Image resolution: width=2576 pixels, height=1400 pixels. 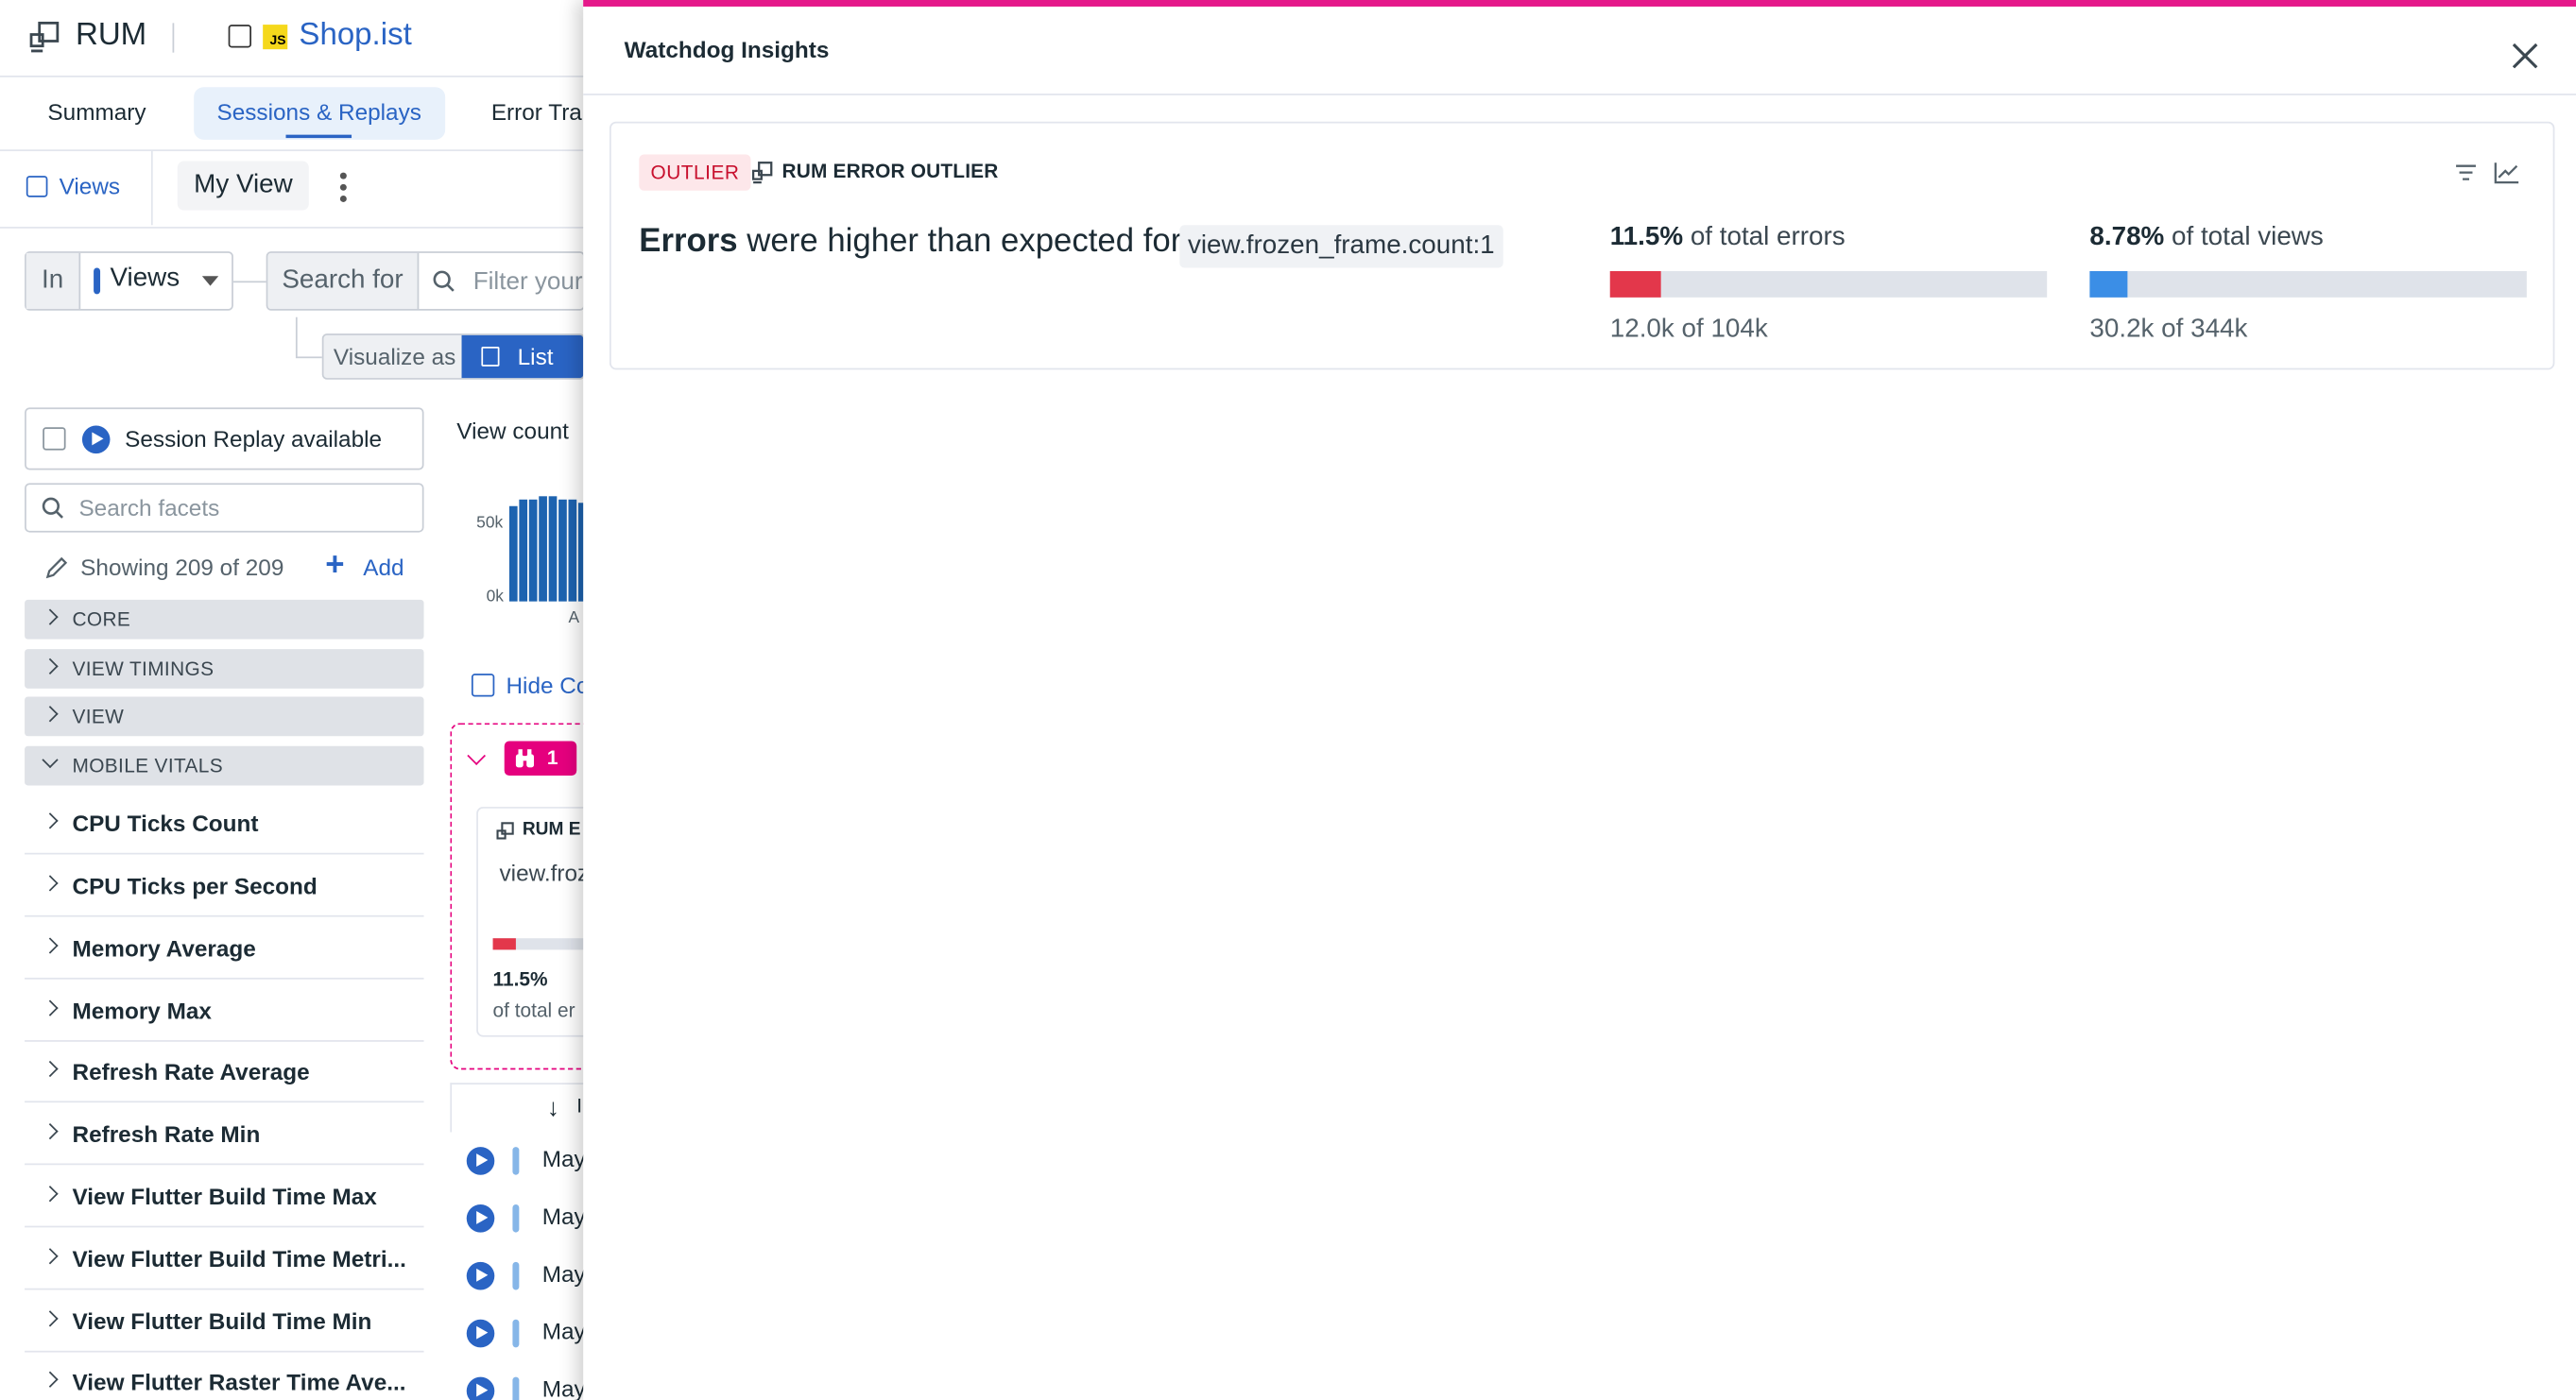 I want to click on insight-mini-title: RUM E, so click(x=551, y=829).